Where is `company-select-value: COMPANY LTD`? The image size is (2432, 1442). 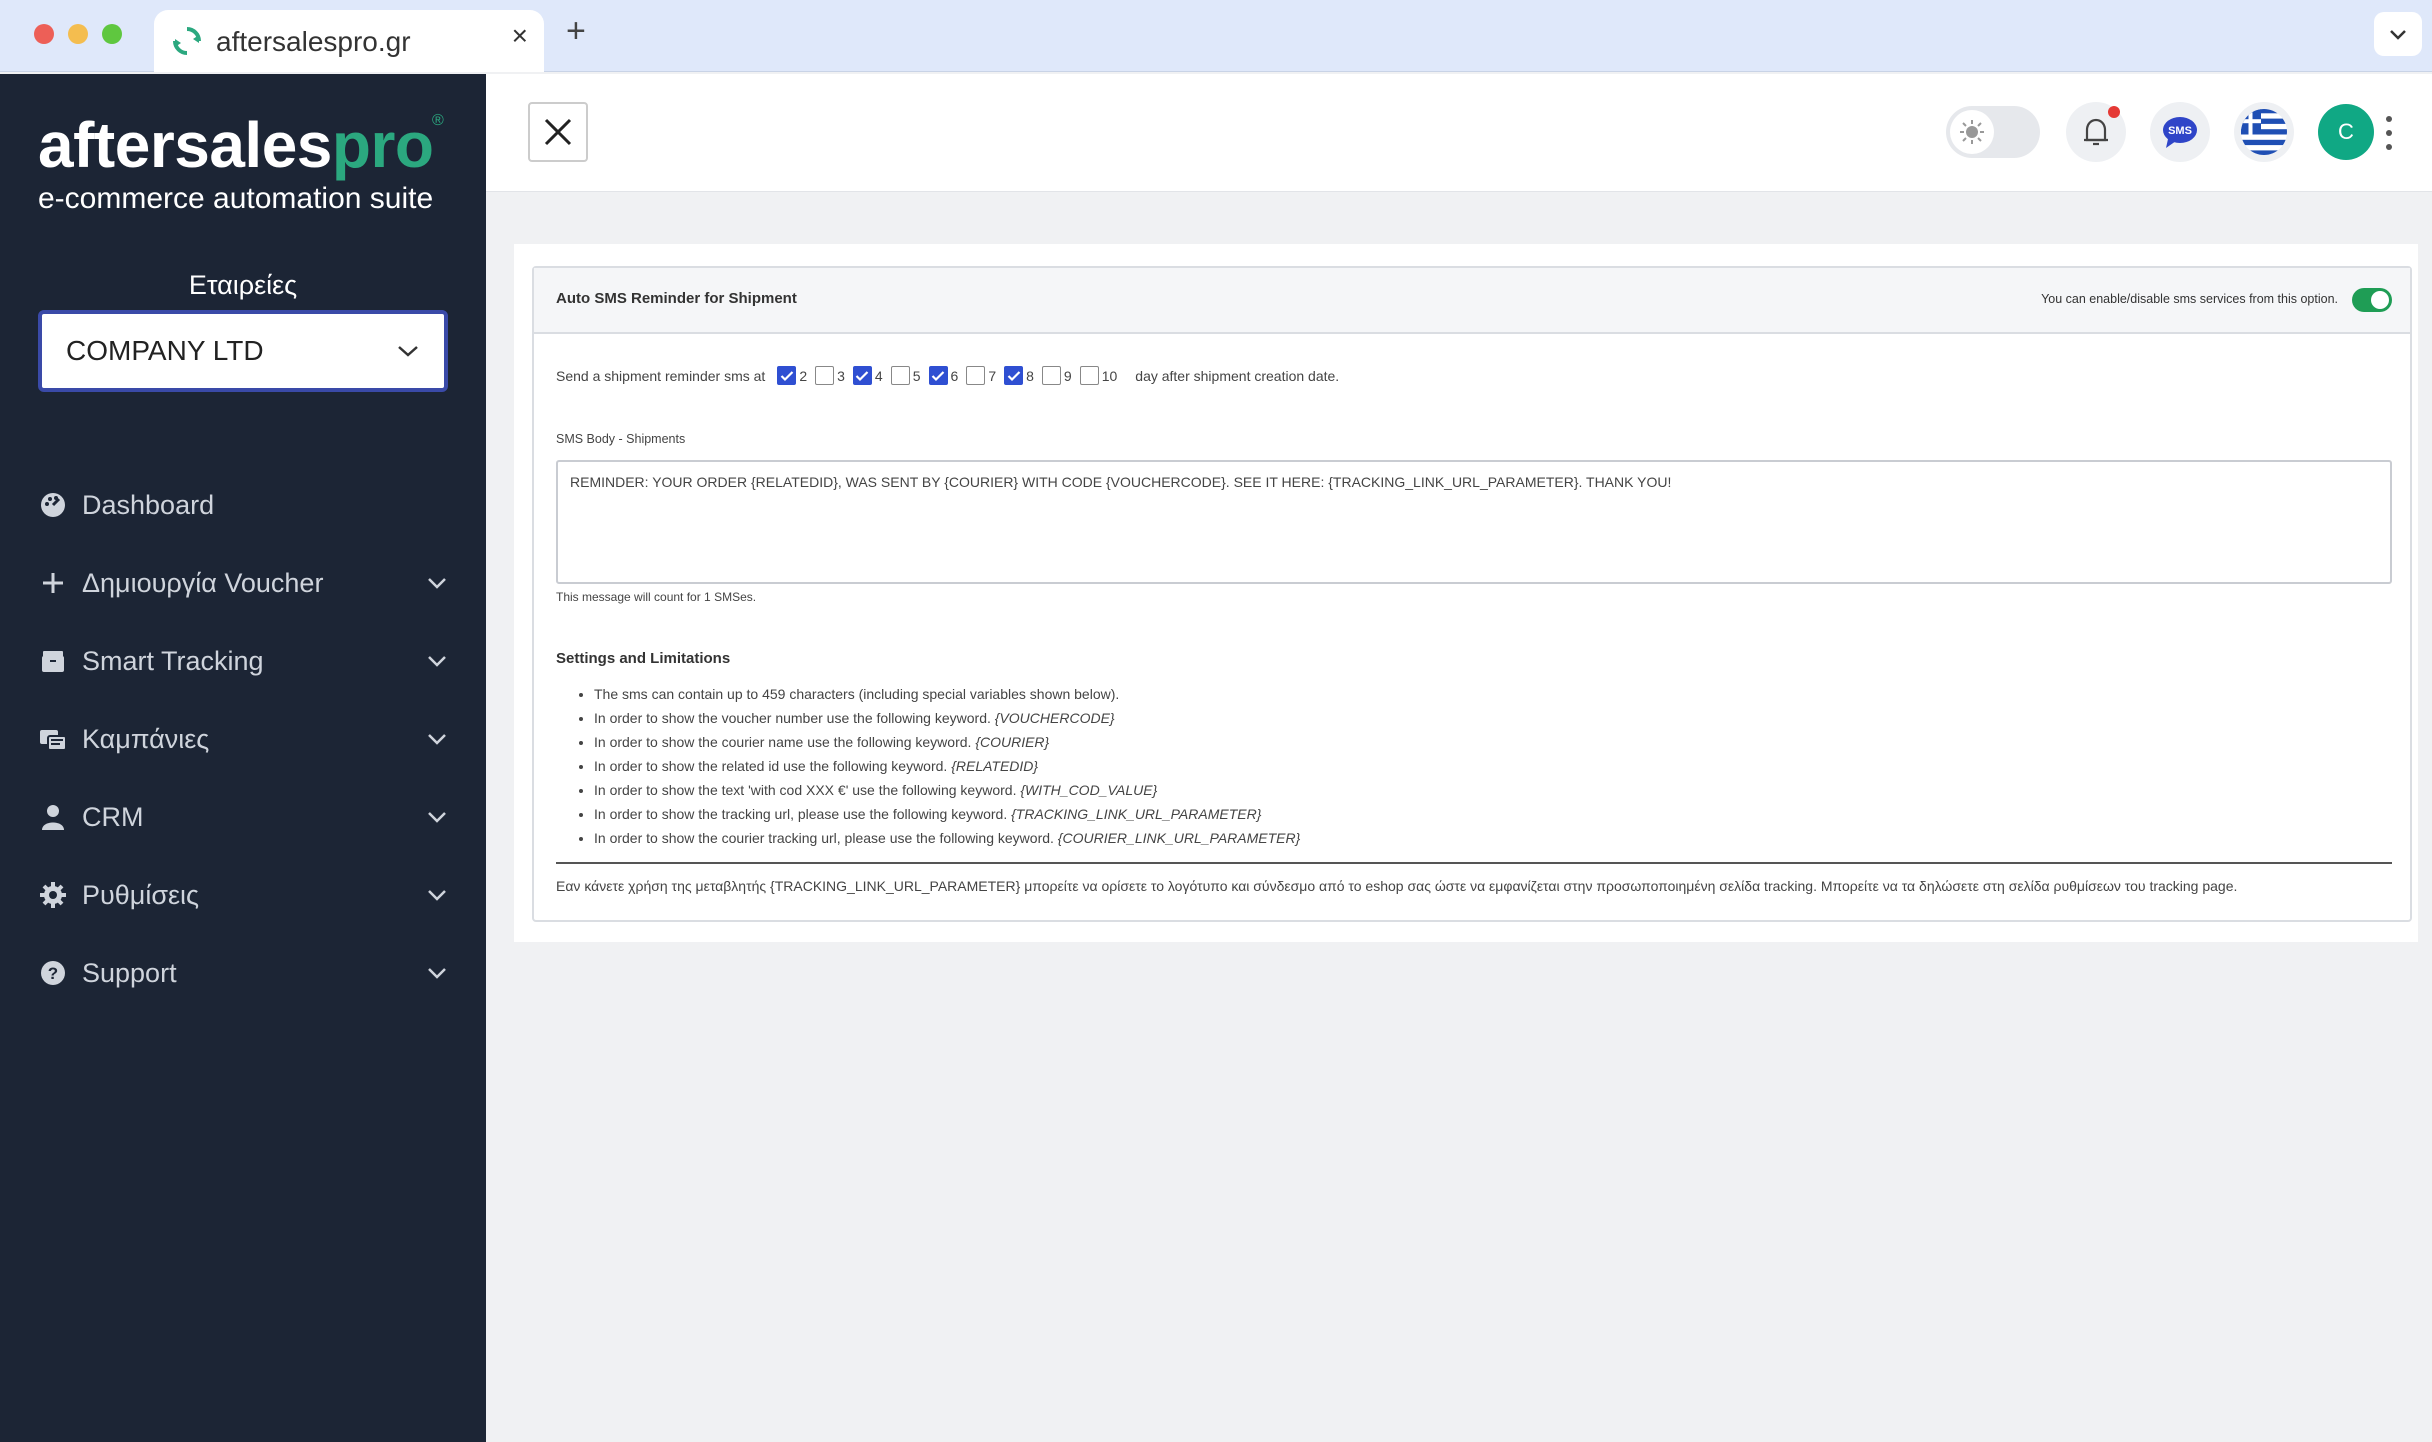
company-select-value: COMPANY LTD is located at coordinates (165, 350).